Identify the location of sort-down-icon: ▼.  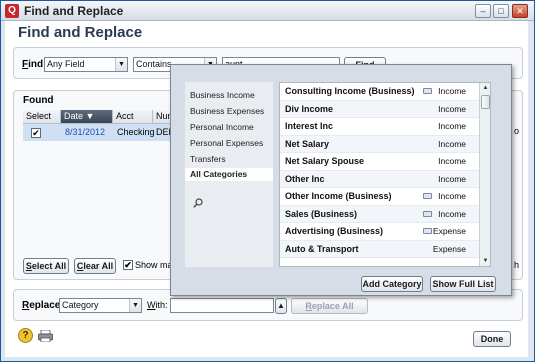
(90, 116).